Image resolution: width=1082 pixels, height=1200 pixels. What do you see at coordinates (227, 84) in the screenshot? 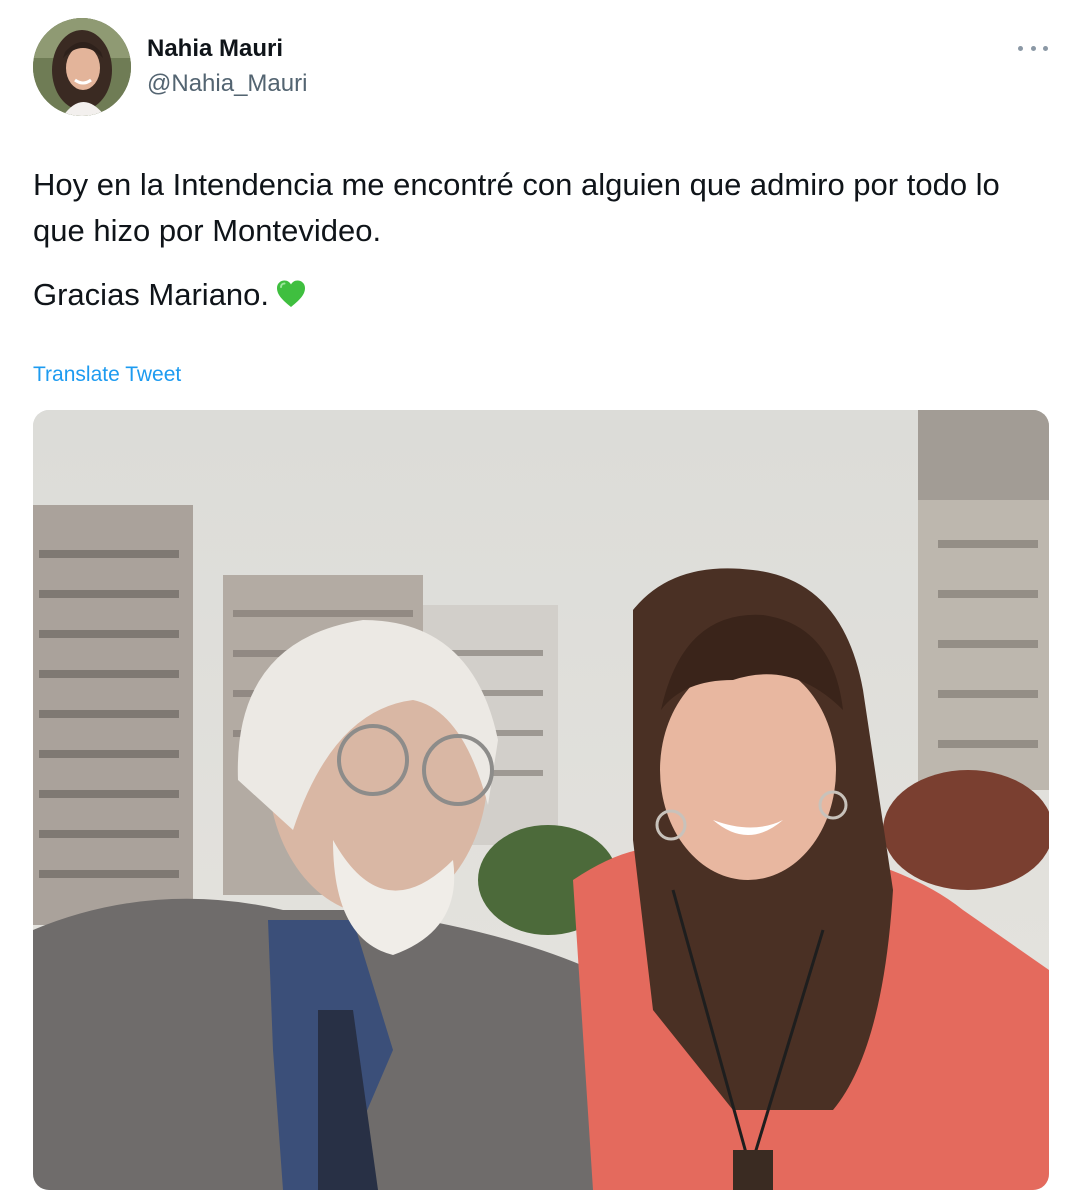
I see `author-handle: @Nahia_Mauri` at bounding box center [227, 84].